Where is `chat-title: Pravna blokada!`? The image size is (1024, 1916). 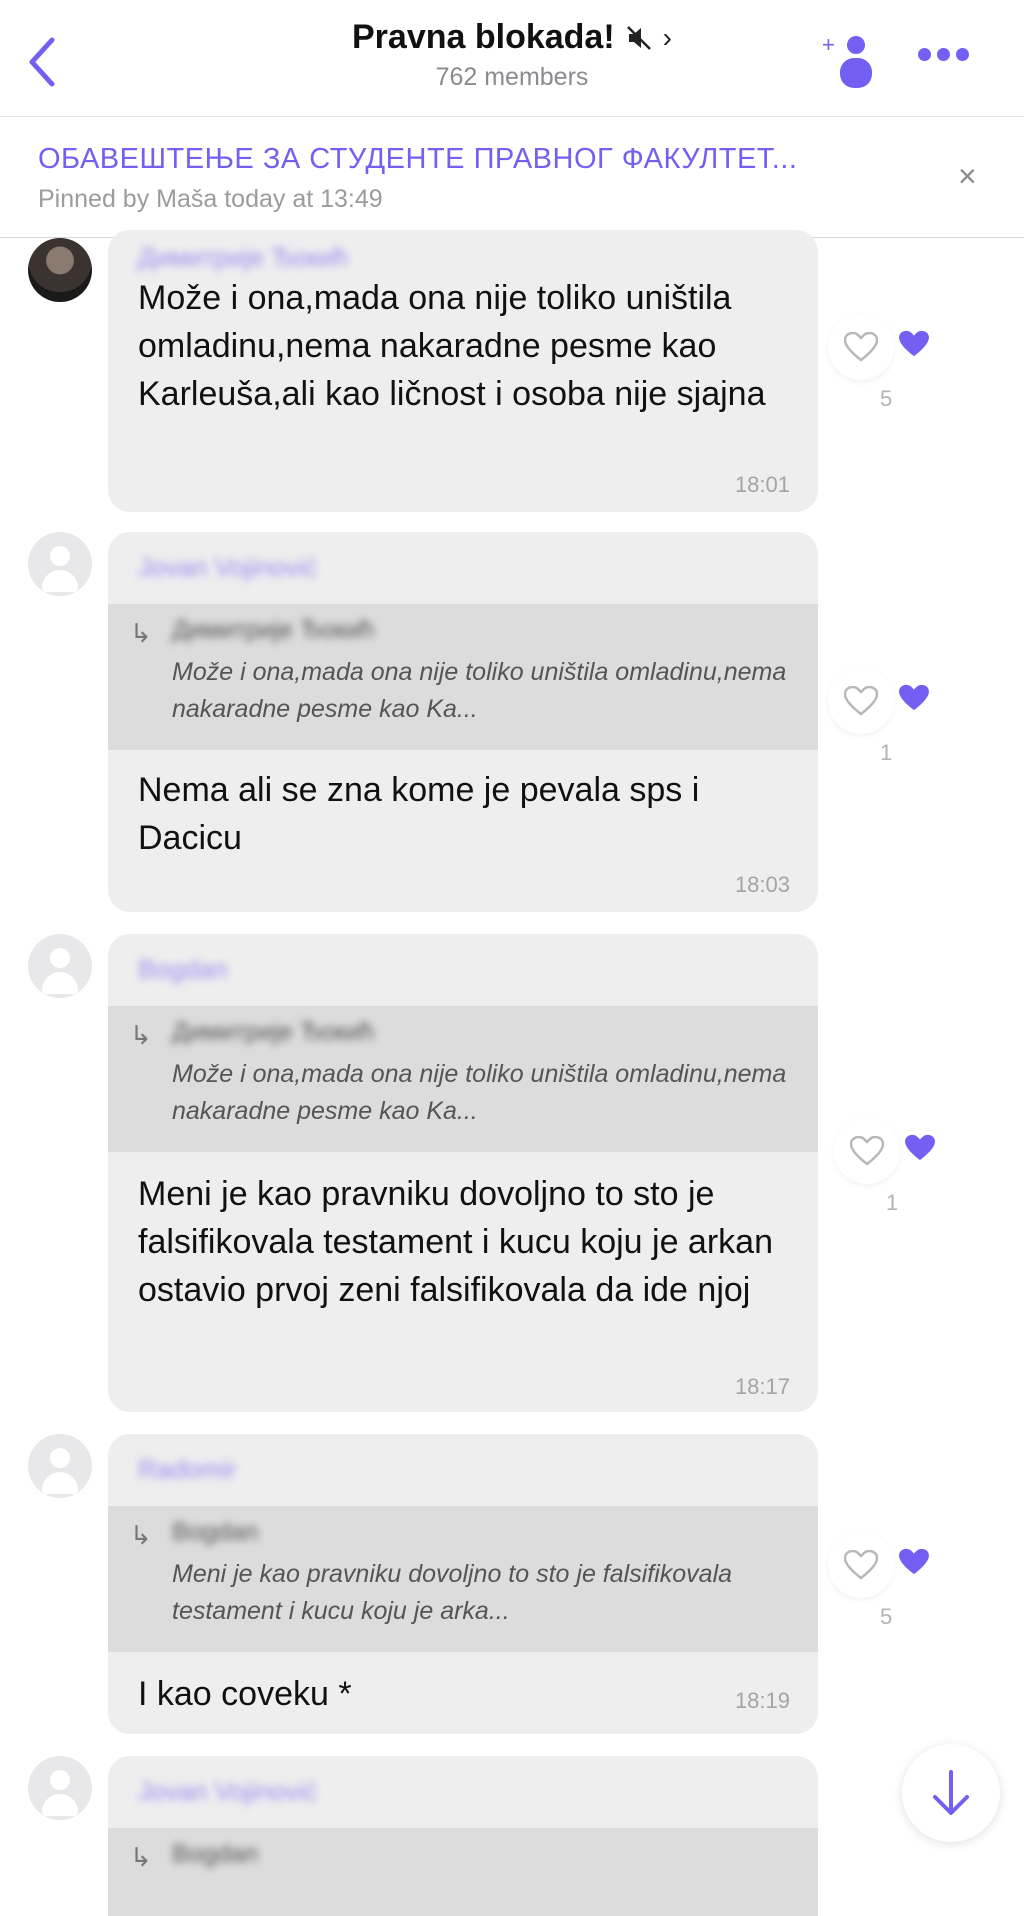 chat-title: Pravna blokada! is located at coordinates (483, 37).